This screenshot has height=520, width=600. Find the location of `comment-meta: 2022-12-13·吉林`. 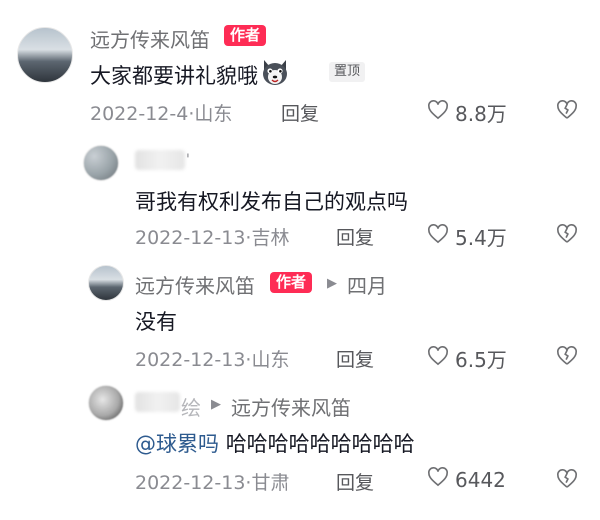

comment-meta: 2022-12-13·吉林 is located at coordinates (212, 236).